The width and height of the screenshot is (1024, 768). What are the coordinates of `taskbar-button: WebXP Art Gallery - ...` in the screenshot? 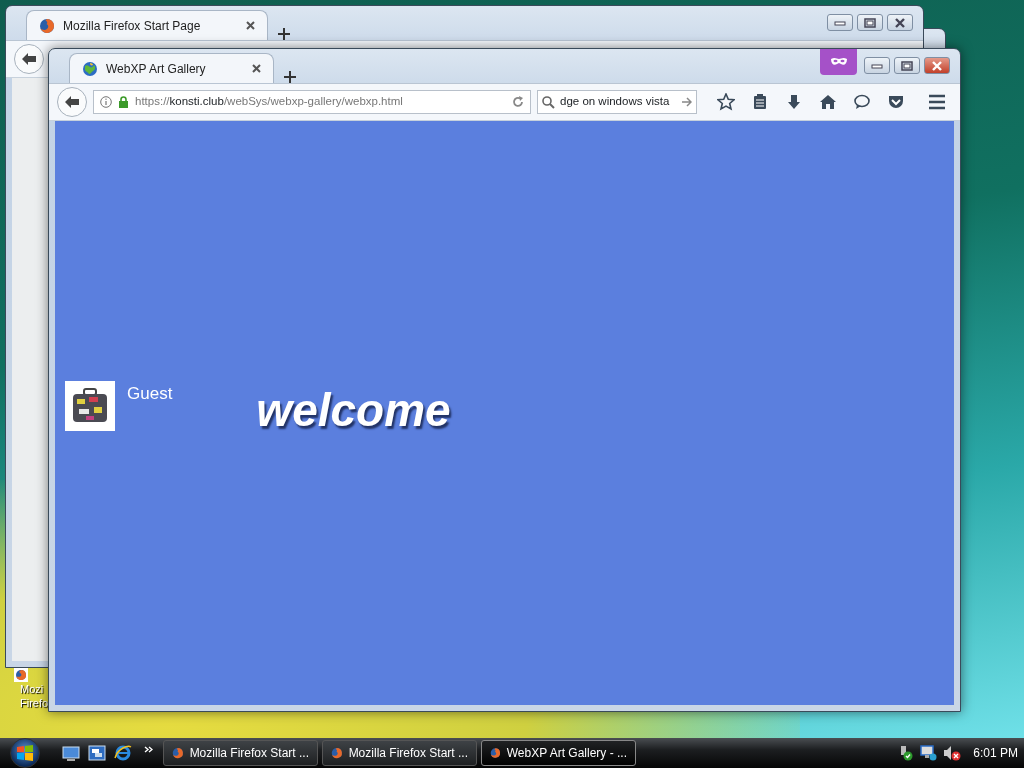 It's located at (558, 753).